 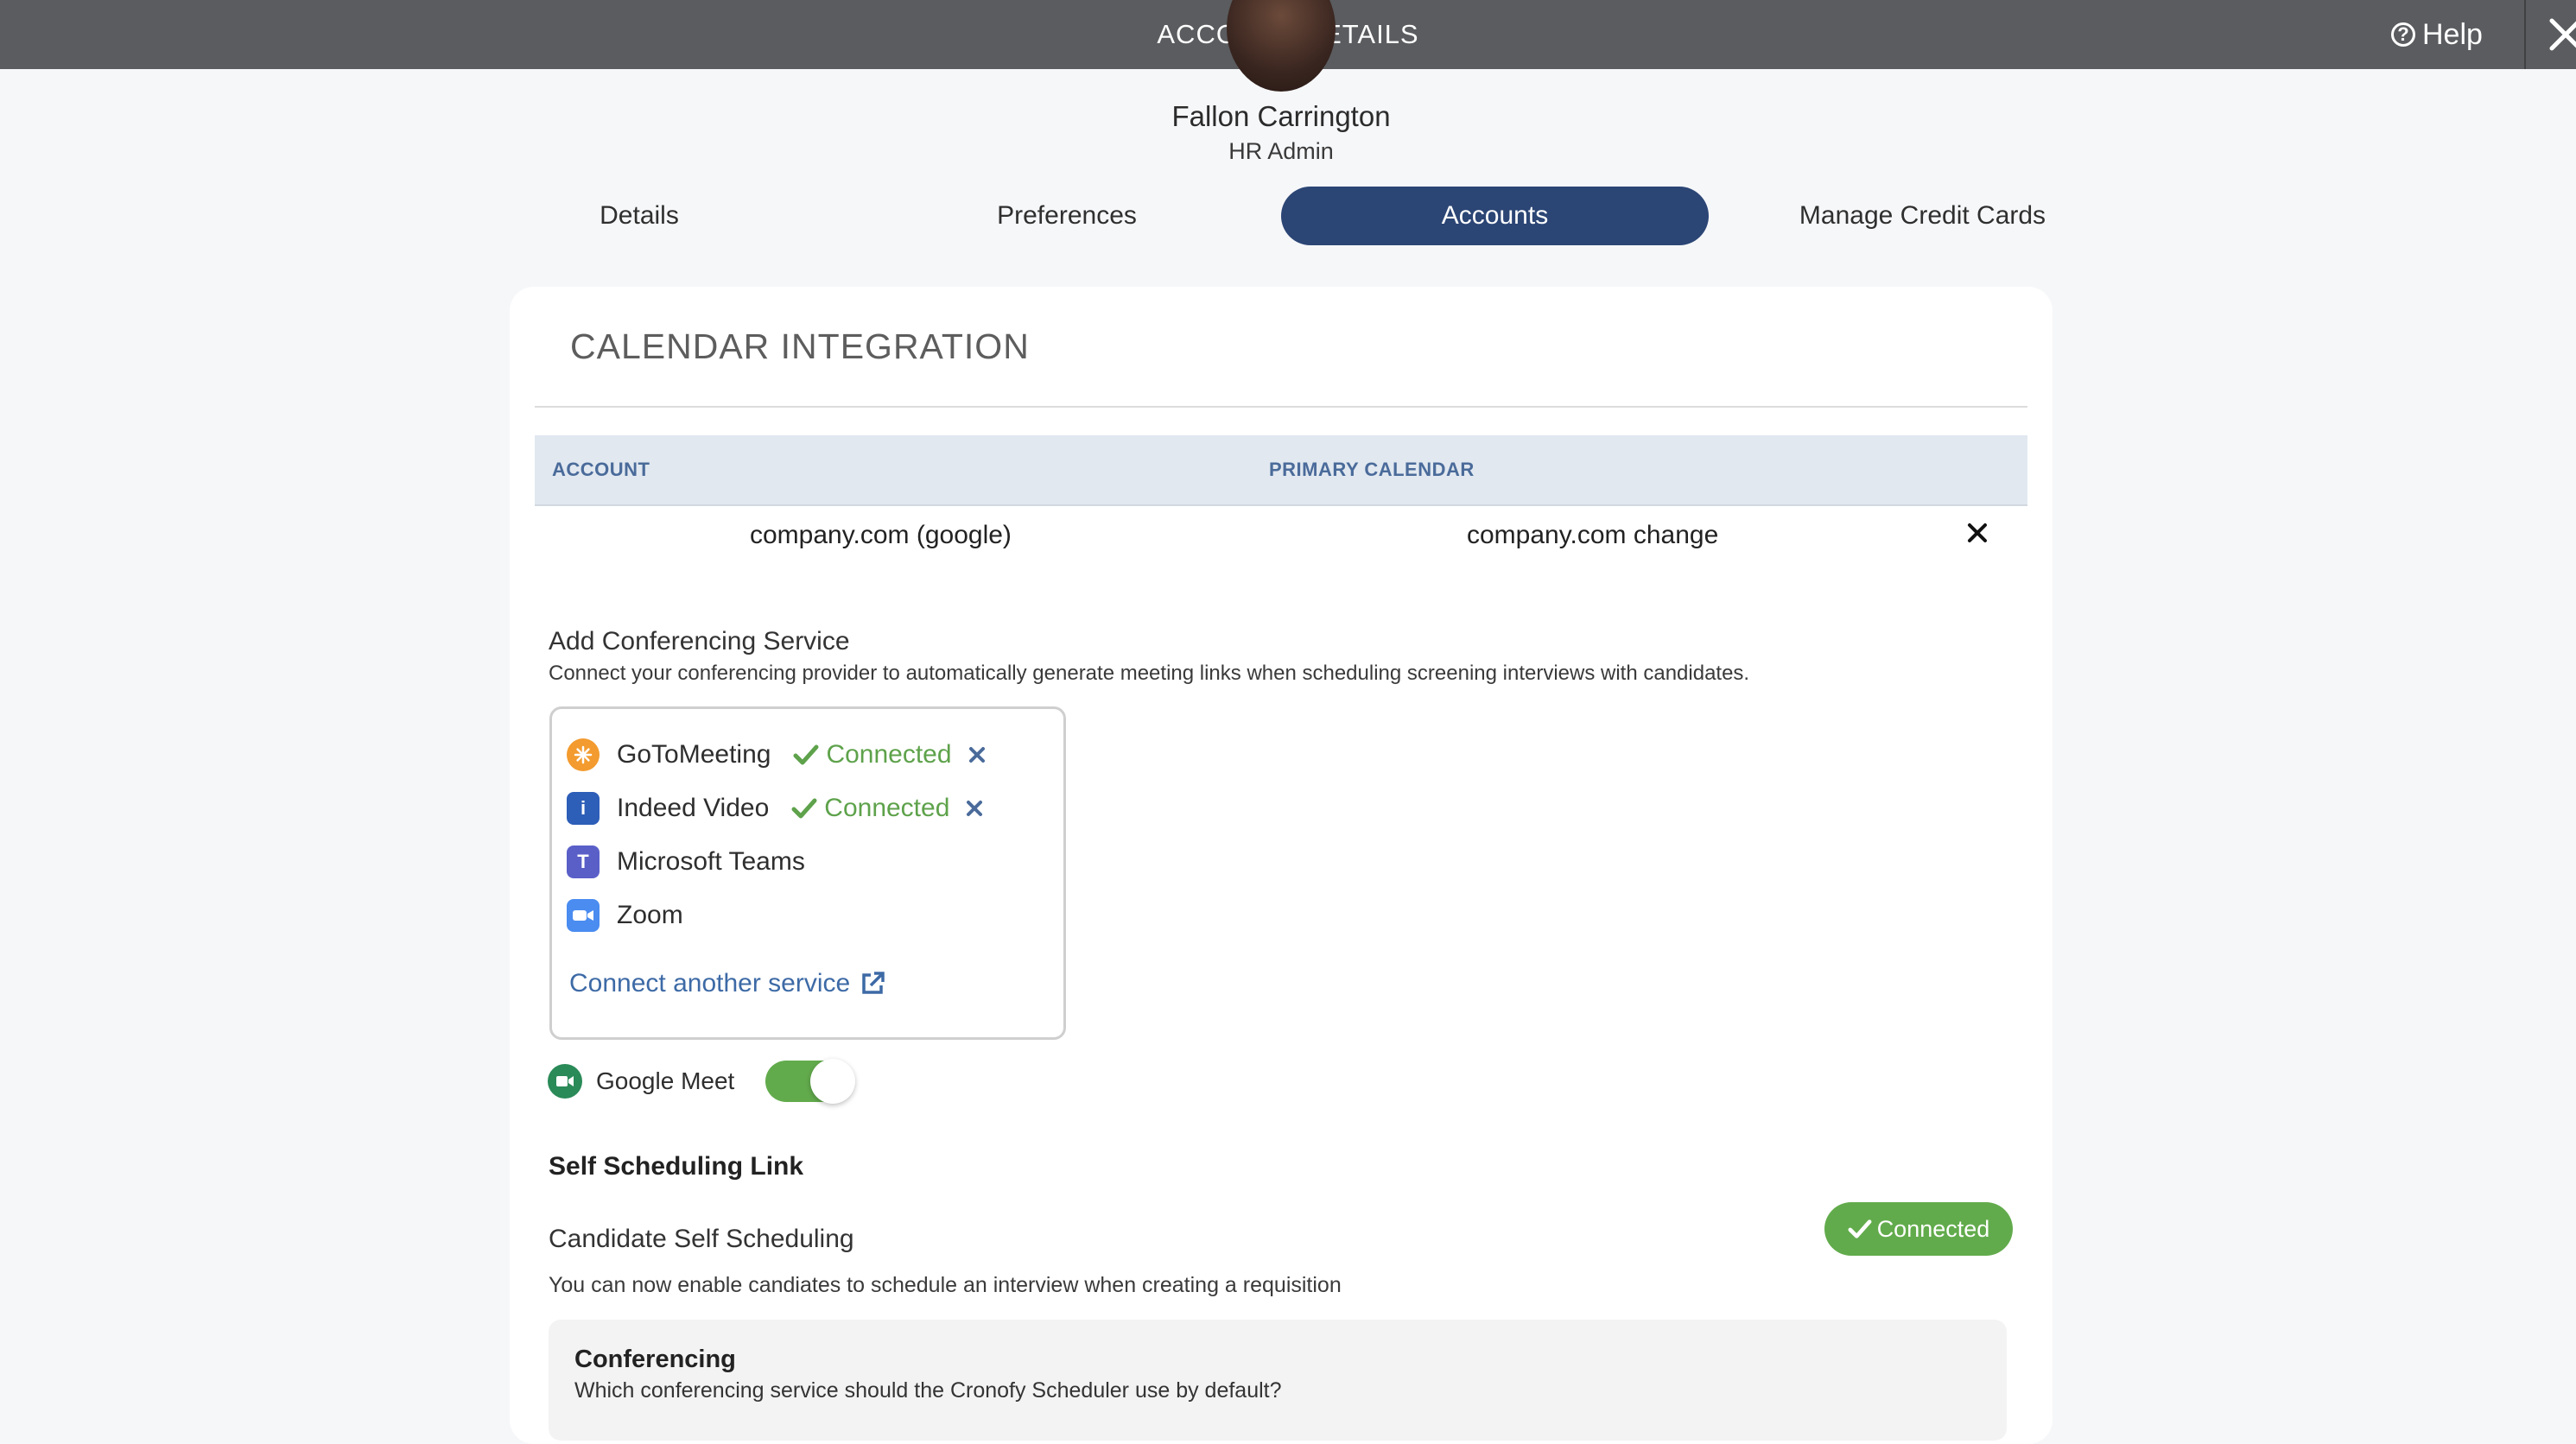 I want to click on disconnect-gotomeeting-icon, so click(x=977, y=754).